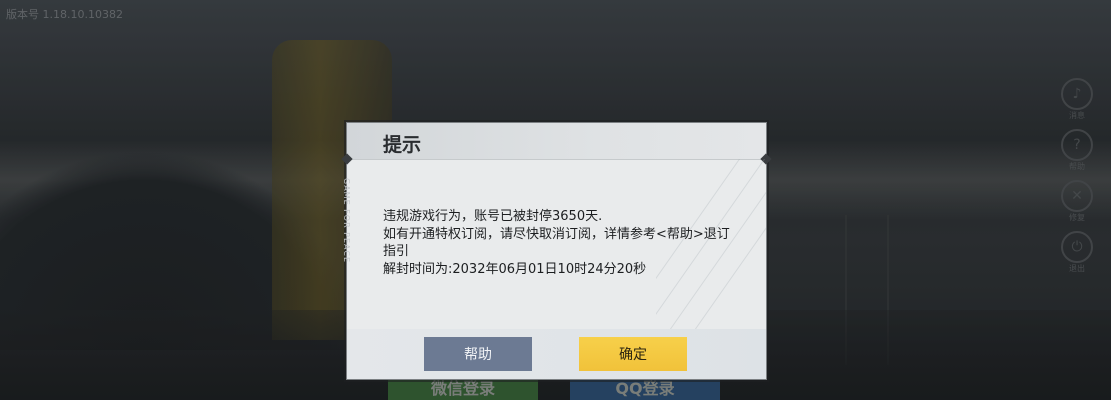 This screenshot has width=1111, height=400. I want to click on message-line: 解封时间为:2032年06月01日10时24分20秒, so click(515, 269).